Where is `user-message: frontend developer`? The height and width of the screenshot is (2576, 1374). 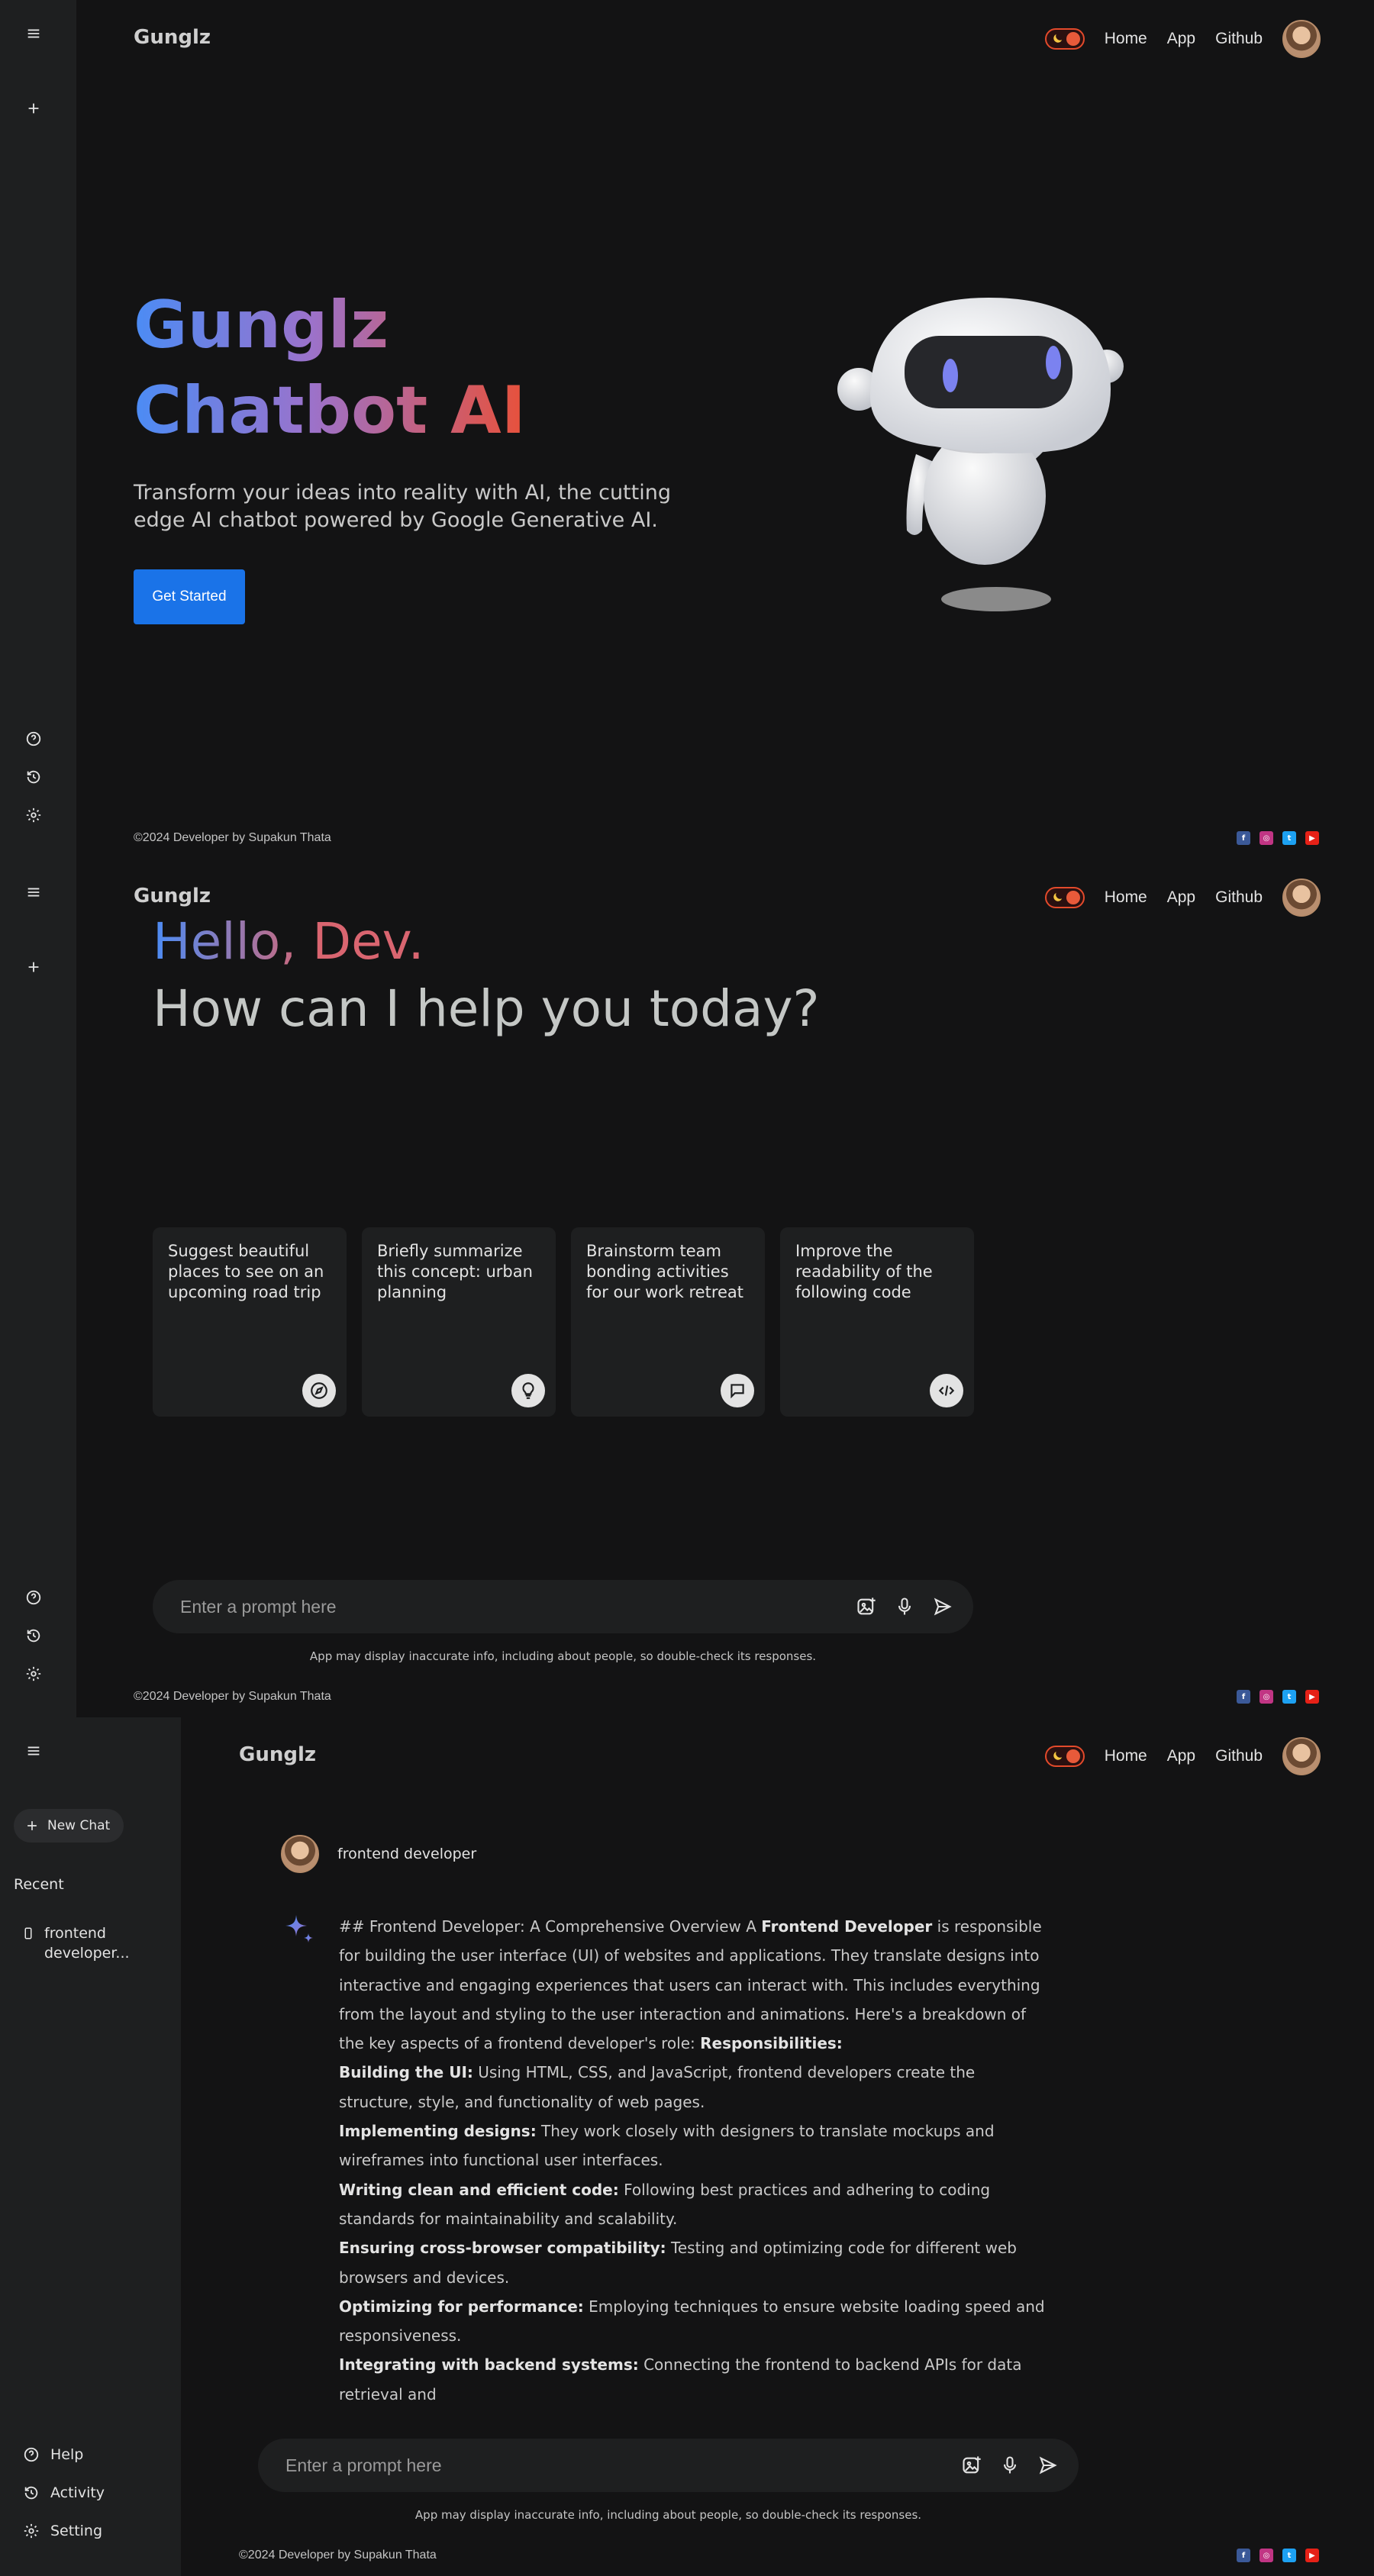
user-message: frontend developer is located at coordinates (378, 1854).